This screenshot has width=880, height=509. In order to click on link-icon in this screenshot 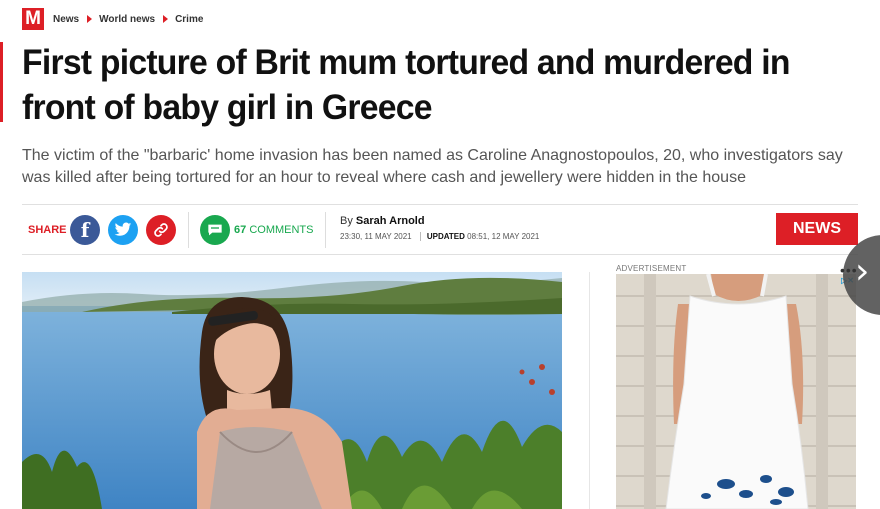, I will do `click(161, 230)`.